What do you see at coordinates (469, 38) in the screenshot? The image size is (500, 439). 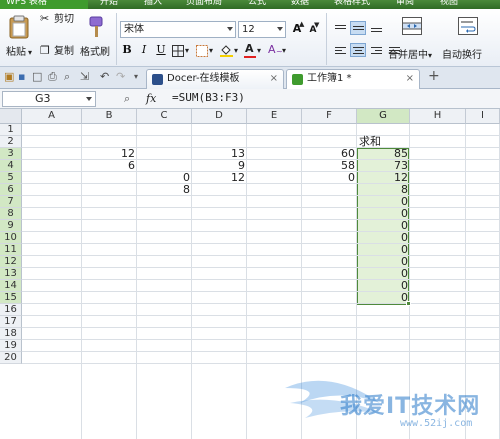 I see `wrap-text-button: 自动换行` at bounding box center [469, 38].